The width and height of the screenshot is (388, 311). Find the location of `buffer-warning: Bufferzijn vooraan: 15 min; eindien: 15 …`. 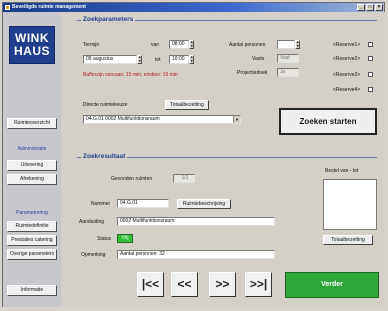

buffer-warning: Bufferzijn vooraan: 15 min; eindien: 15 … is located at coordinates (130, 75).